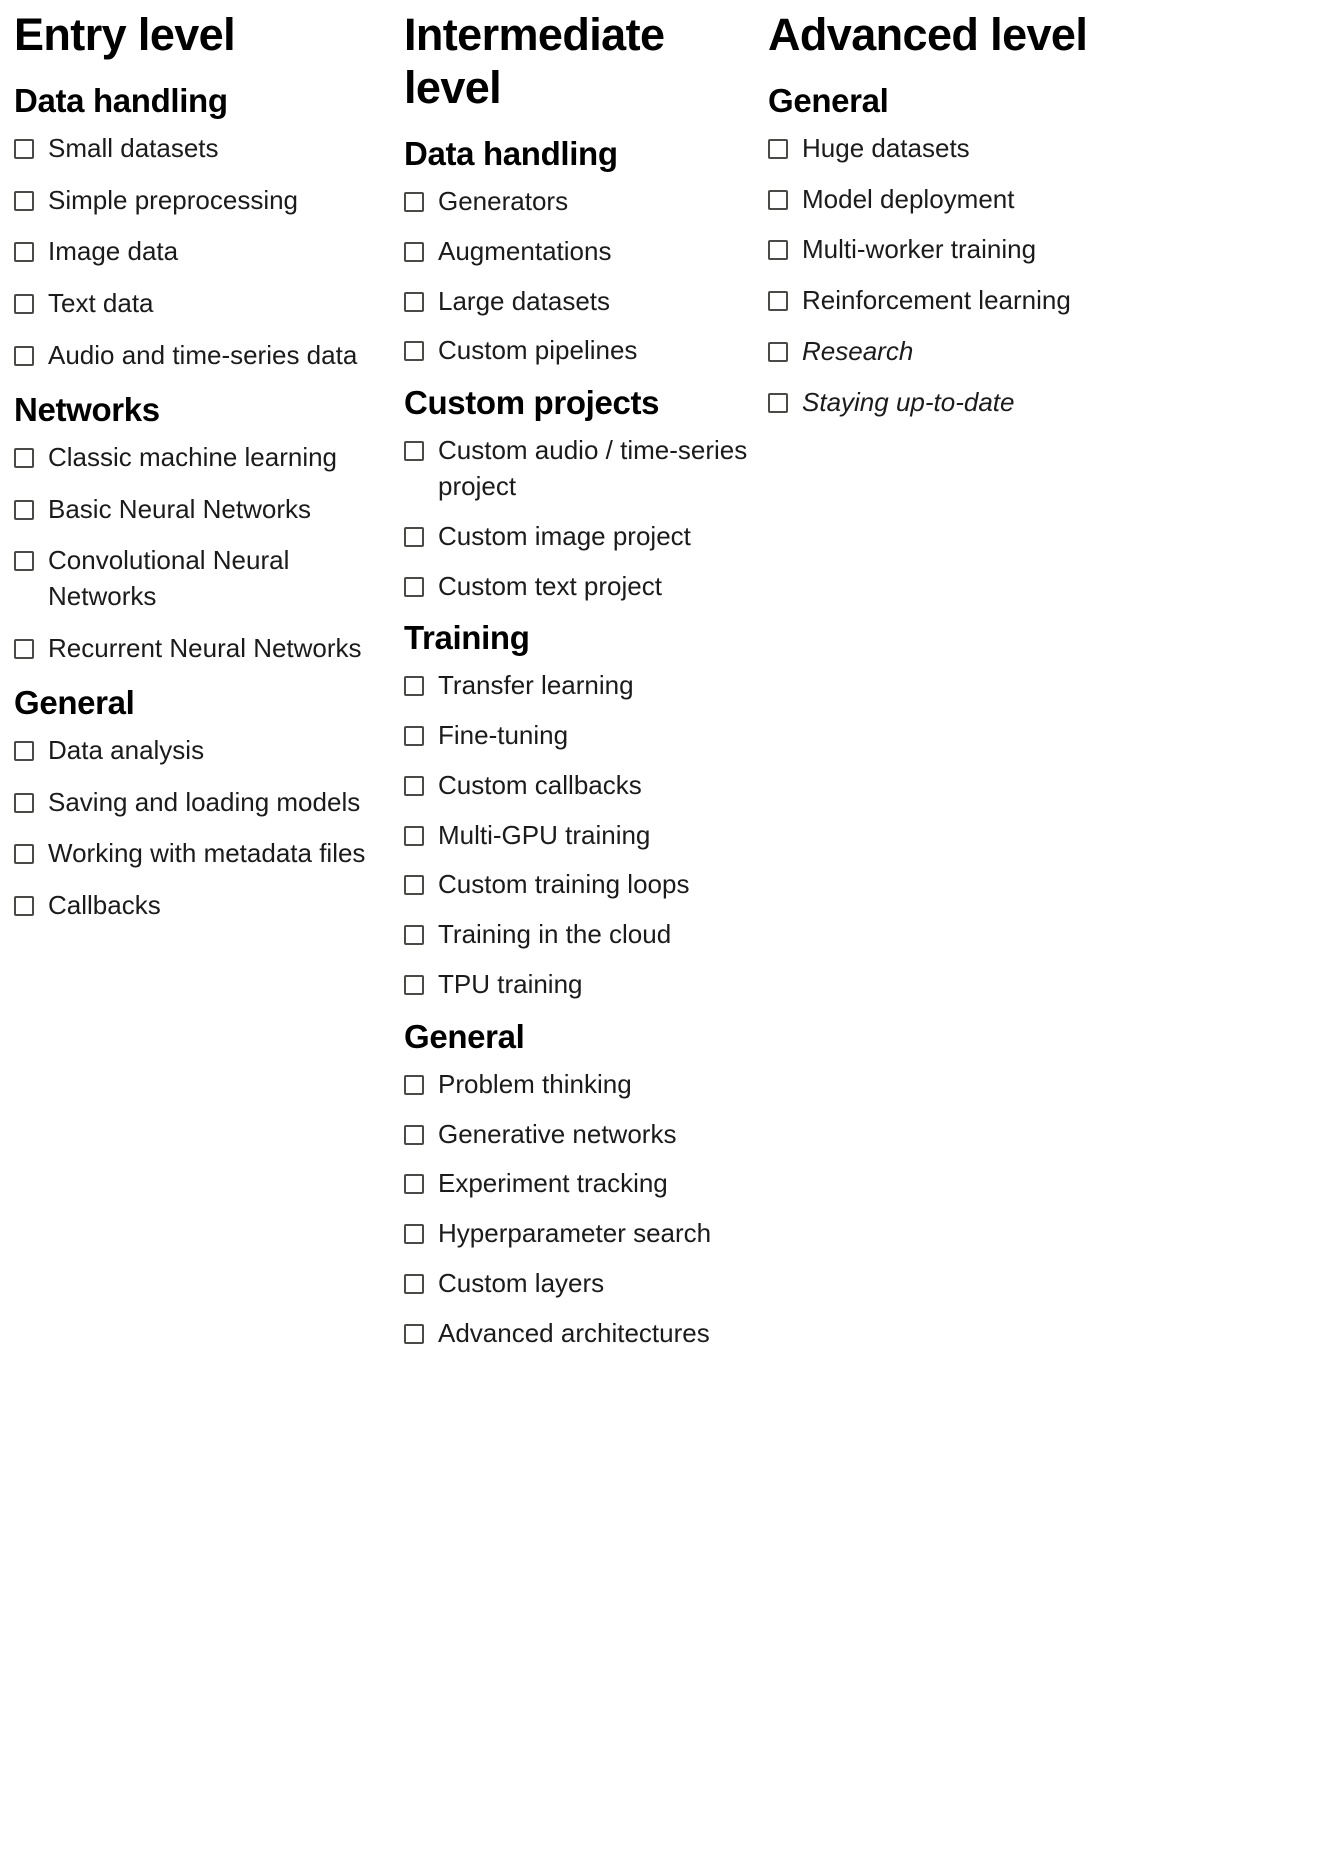 This screenshot has height=1863, width=1318. Describe the element at coordinates (200, 579) in the screenshot. I see `list-item: Convolutional Neural Networks` at that location.